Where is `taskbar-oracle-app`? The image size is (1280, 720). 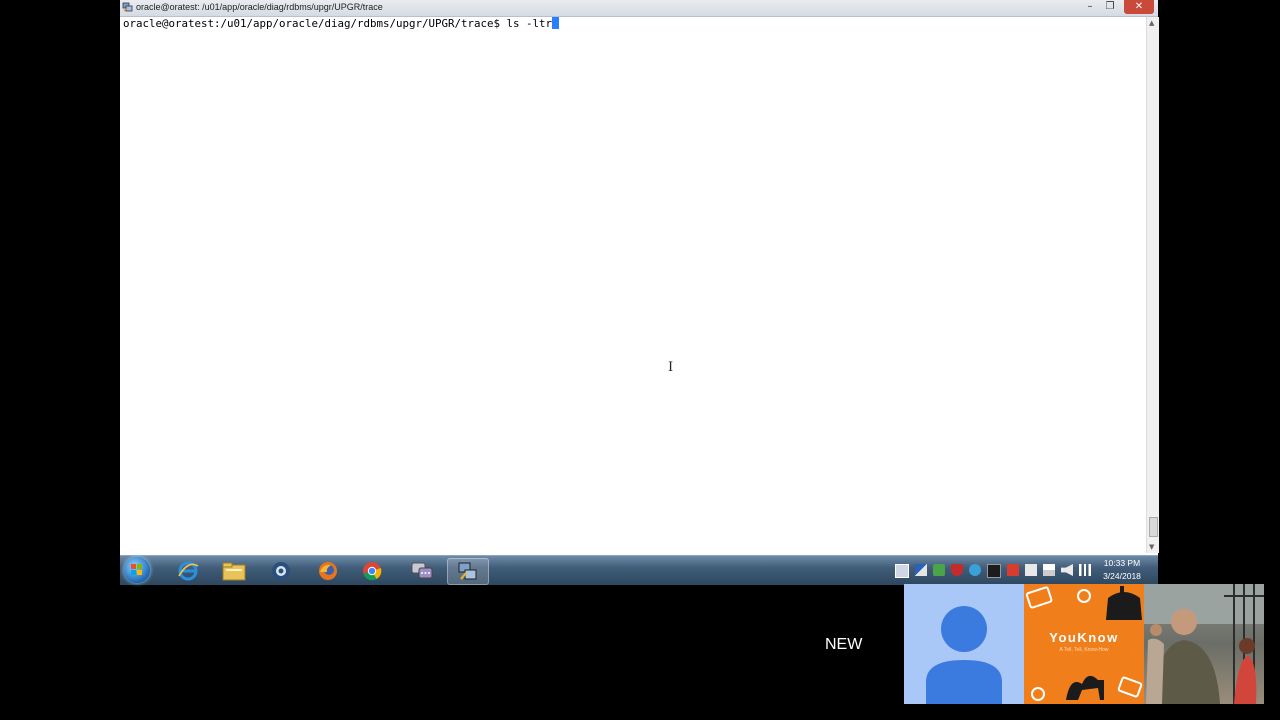
taskbar-oracle-app is located at coordinates (281, 570).